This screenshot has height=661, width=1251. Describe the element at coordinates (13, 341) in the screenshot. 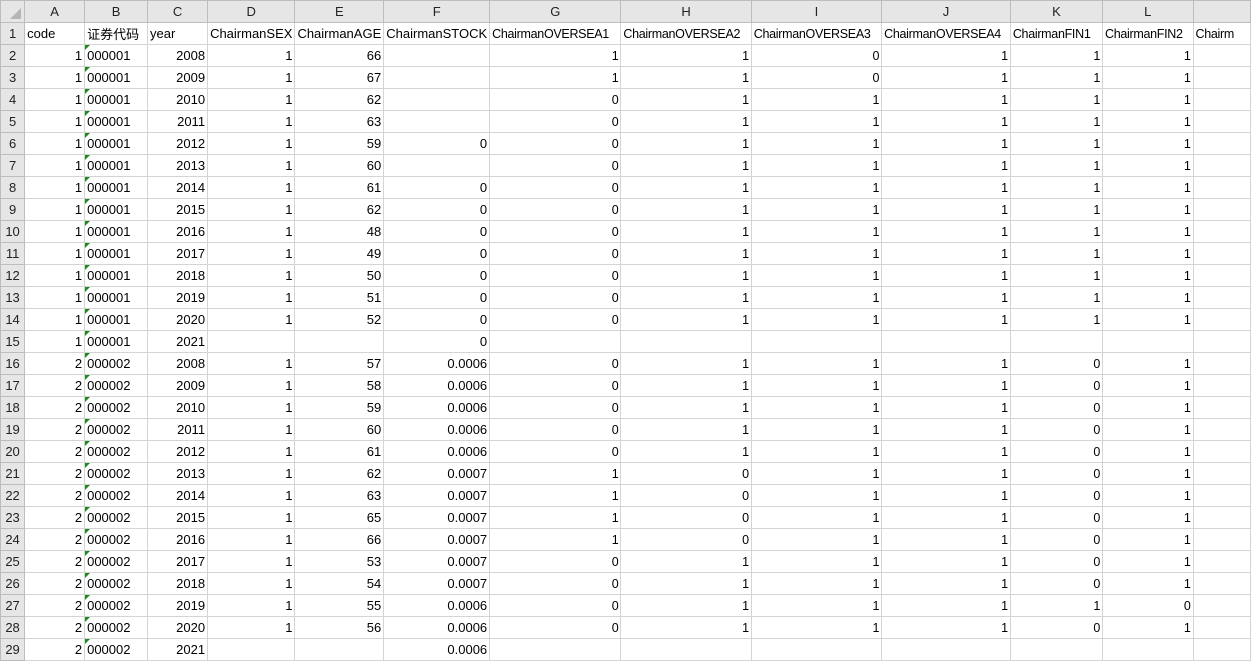

I see `row-header: 15` at that location.